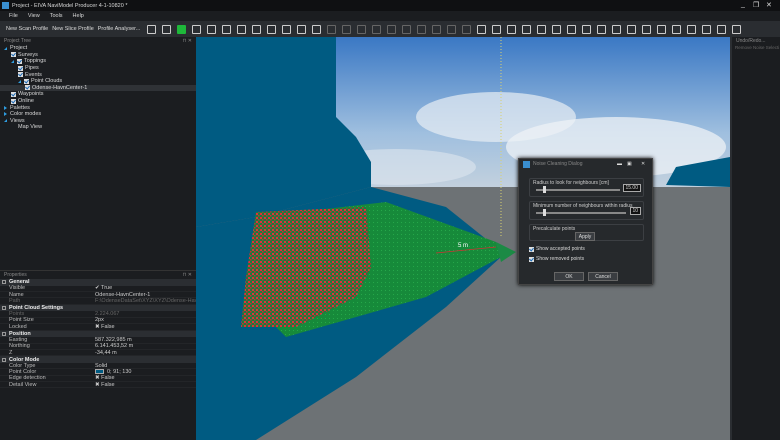 The width and height of the screenshot is (780, 440). What do you see at coordinates (603, 276) in the screenshot?
I see `cancel-button: Cancel` at bounding box center [603, 276].